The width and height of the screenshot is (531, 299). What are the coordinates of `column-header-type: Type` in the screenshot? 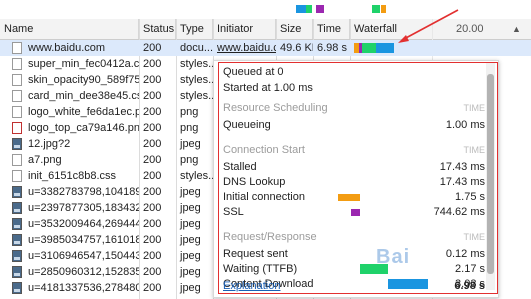 It's located at (194, 29).